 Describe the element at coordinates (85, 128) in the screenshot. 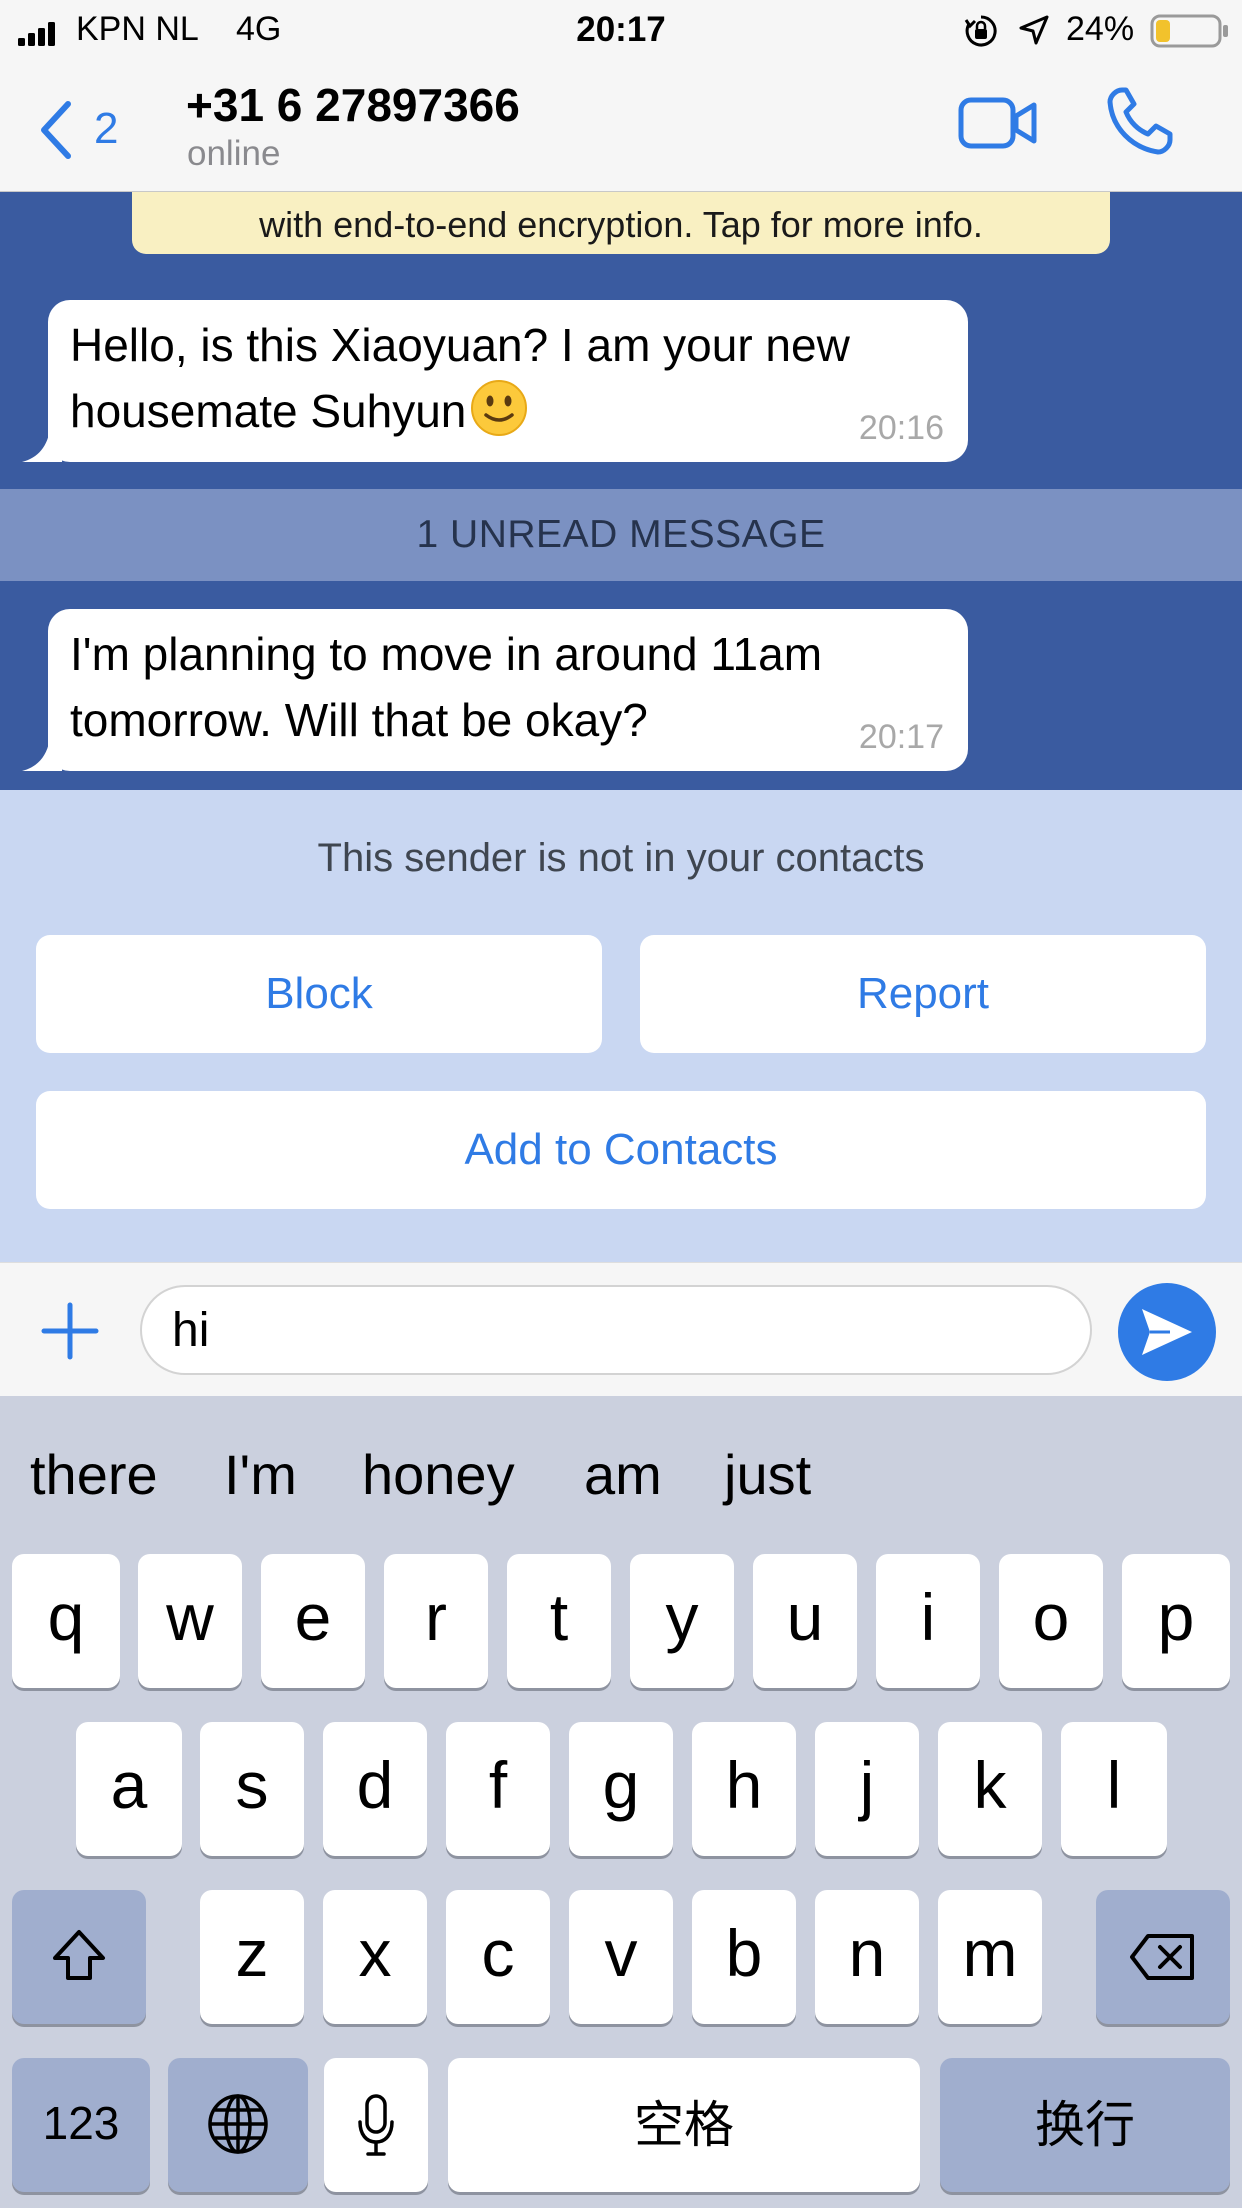

I see `back-button: 2` at that location.